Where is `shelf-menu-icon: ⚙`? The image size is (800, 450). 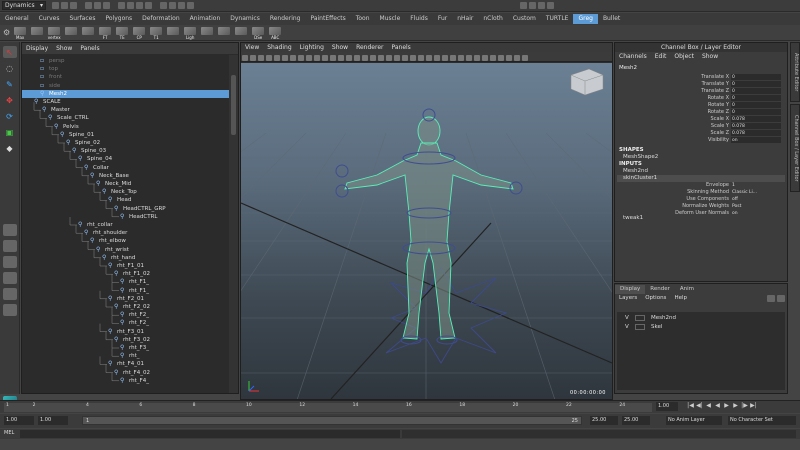 shelf-menu-icon: ⚙ is located at coordinates (6, 32).